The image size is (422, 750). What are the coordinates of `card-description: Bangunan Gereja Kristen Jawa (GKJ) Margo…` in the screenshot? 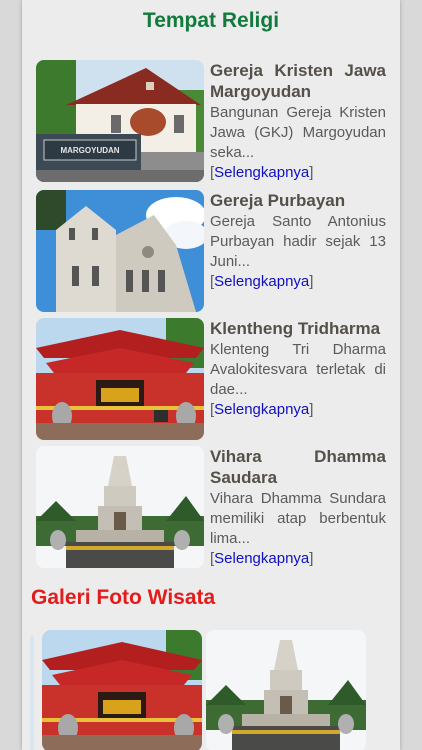 It's located at (298, 132).